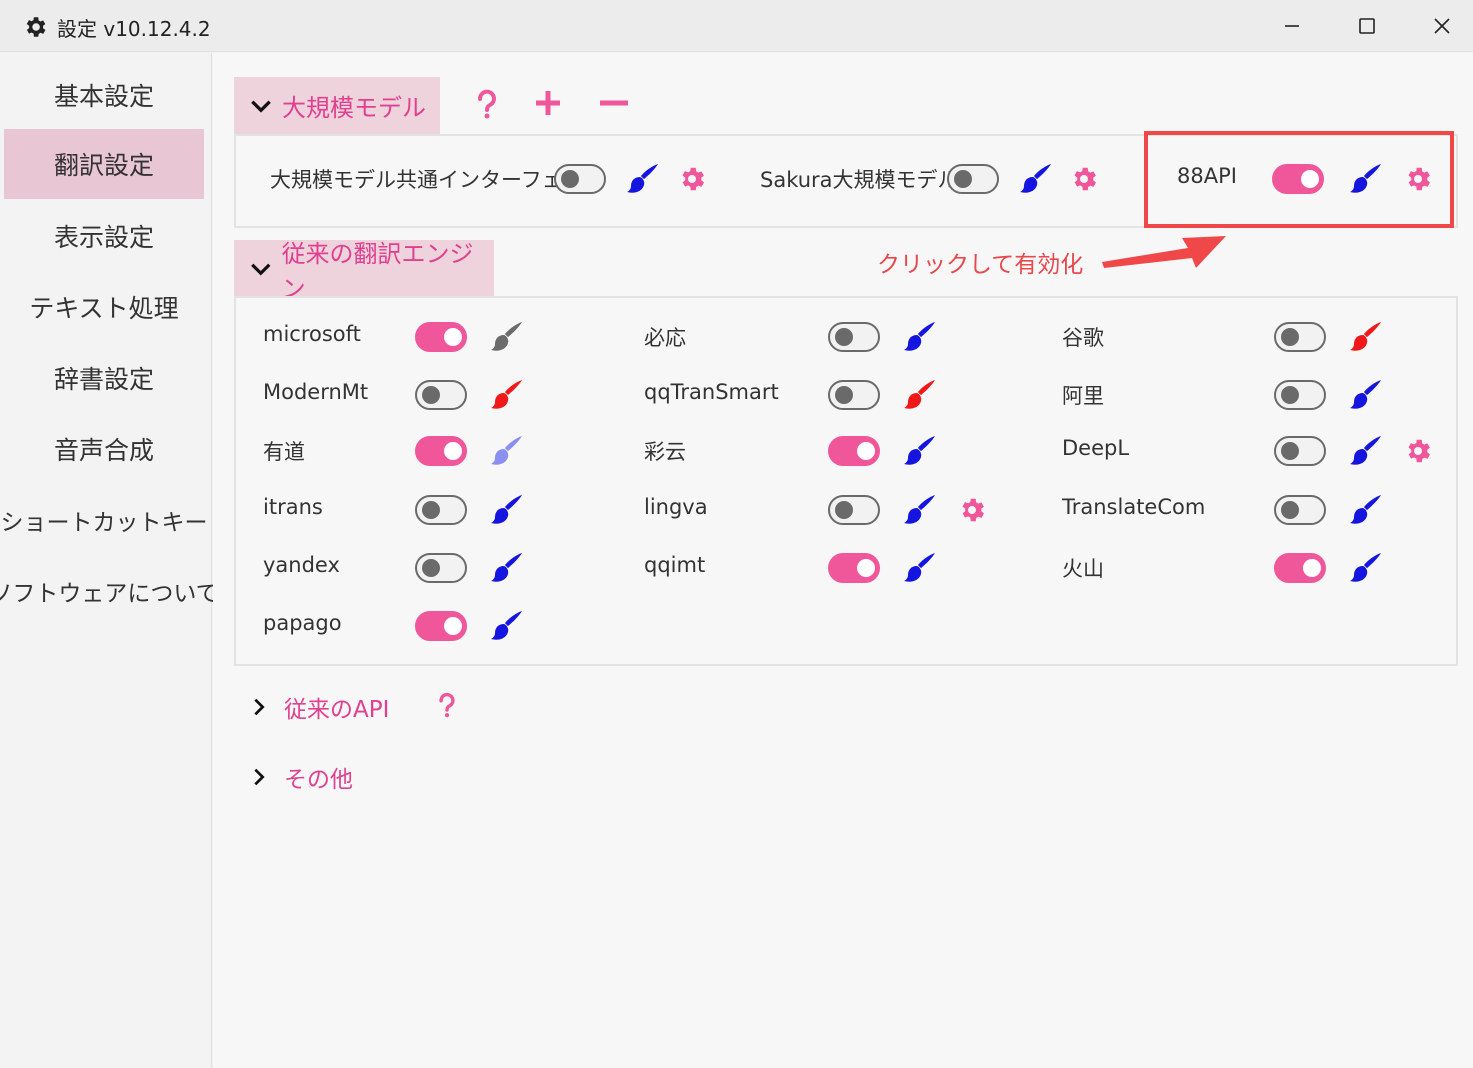  Describe the element at coordinates (104, 95) in the screenshot. I see `sidebar-item-basic-settings: 基本設定` at that location.